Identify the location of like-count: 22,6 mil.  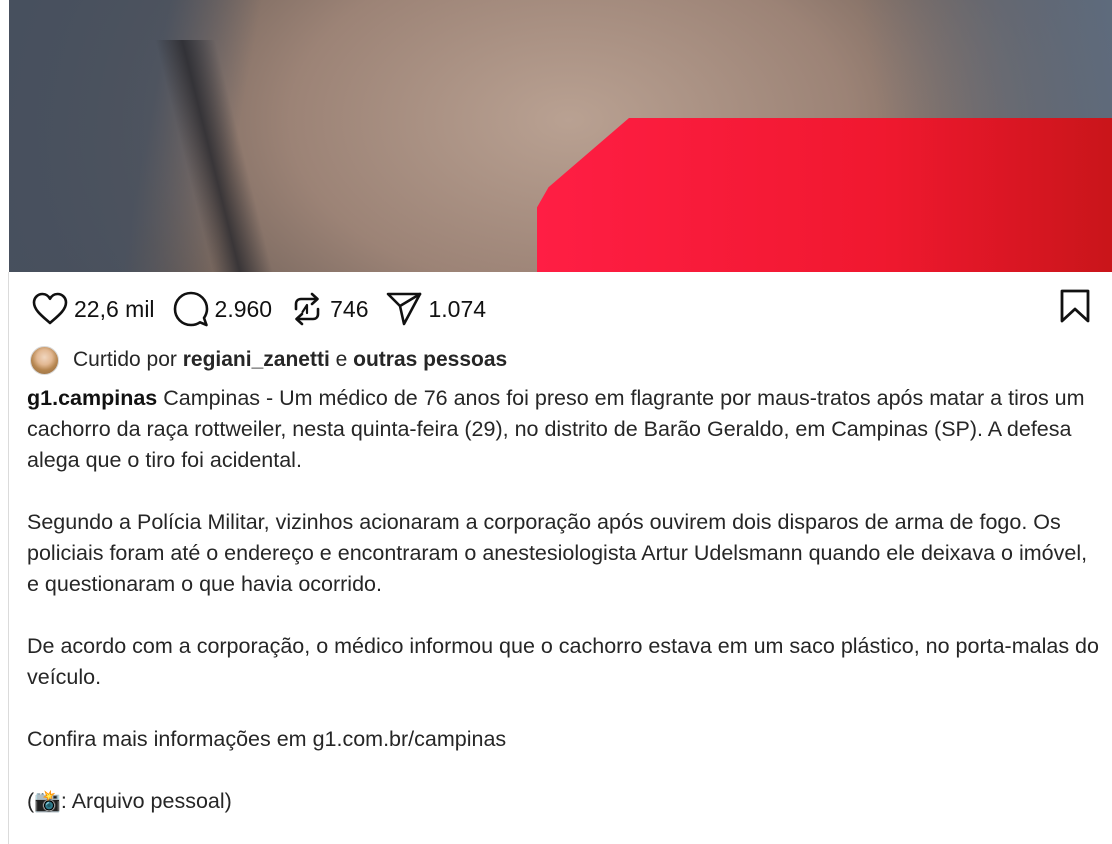
(114, 309).